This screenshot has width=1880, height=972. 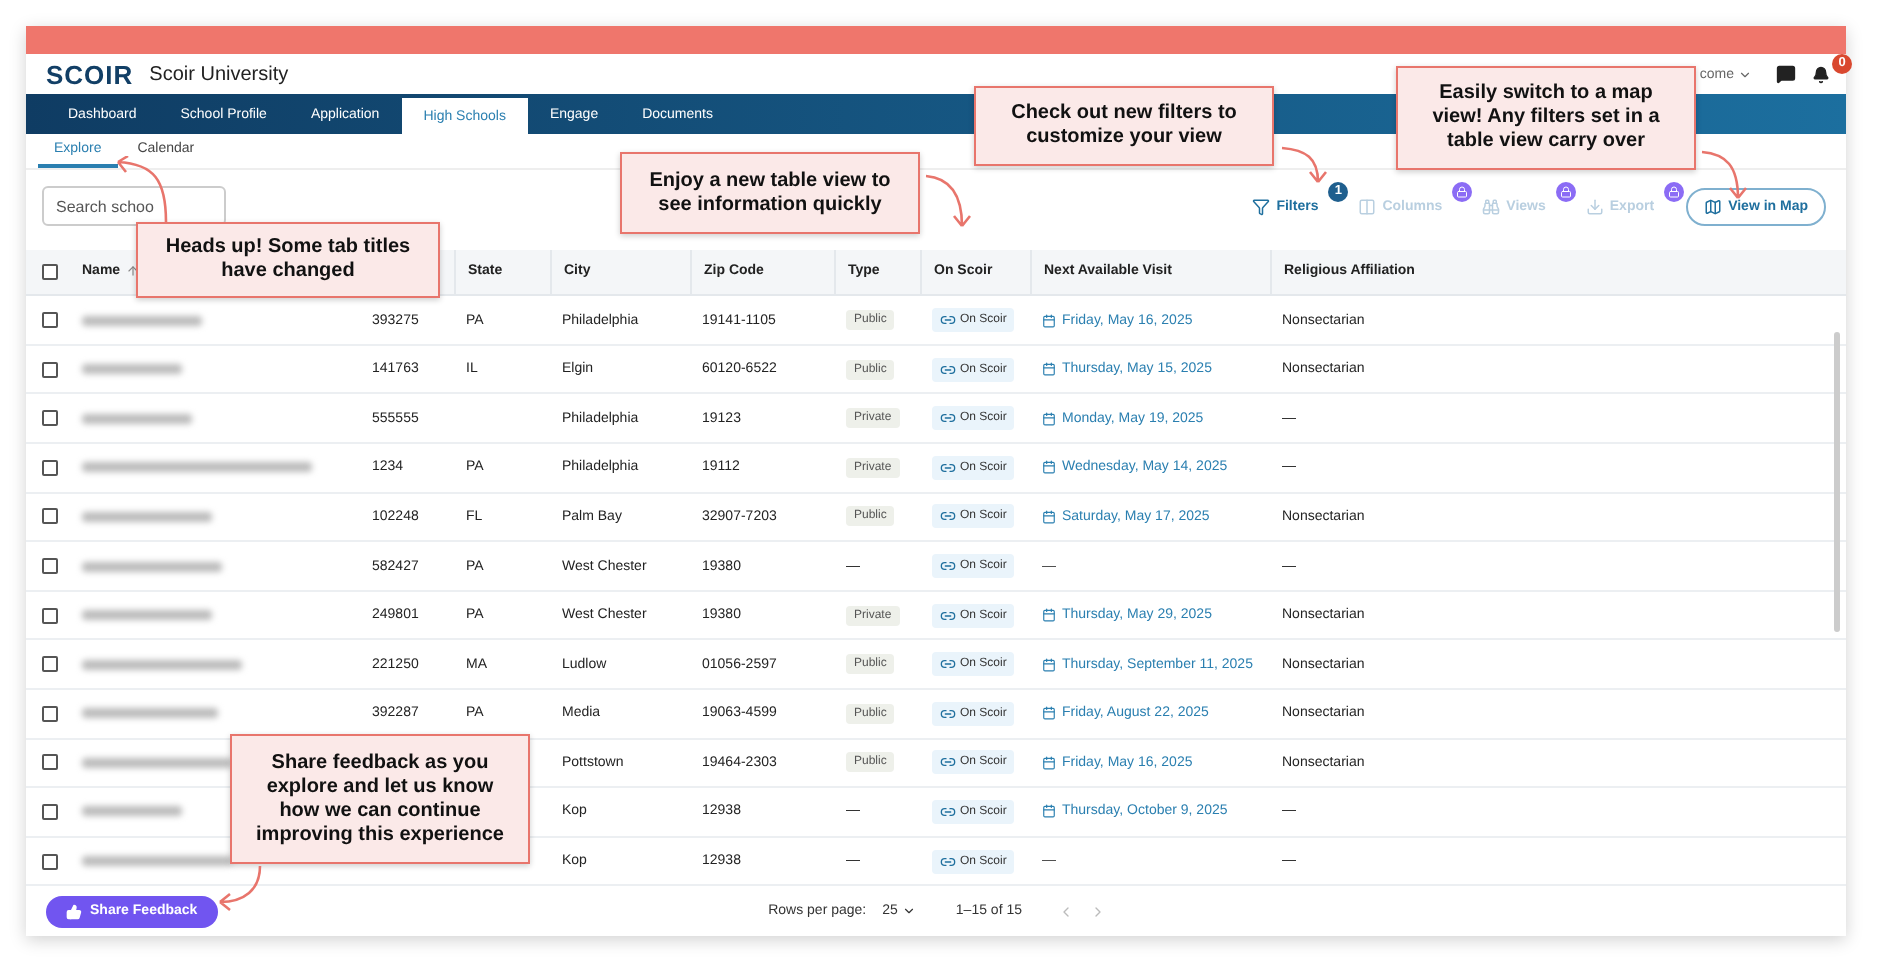 I want to click on bell-icon, so click(x=1821, y=74).